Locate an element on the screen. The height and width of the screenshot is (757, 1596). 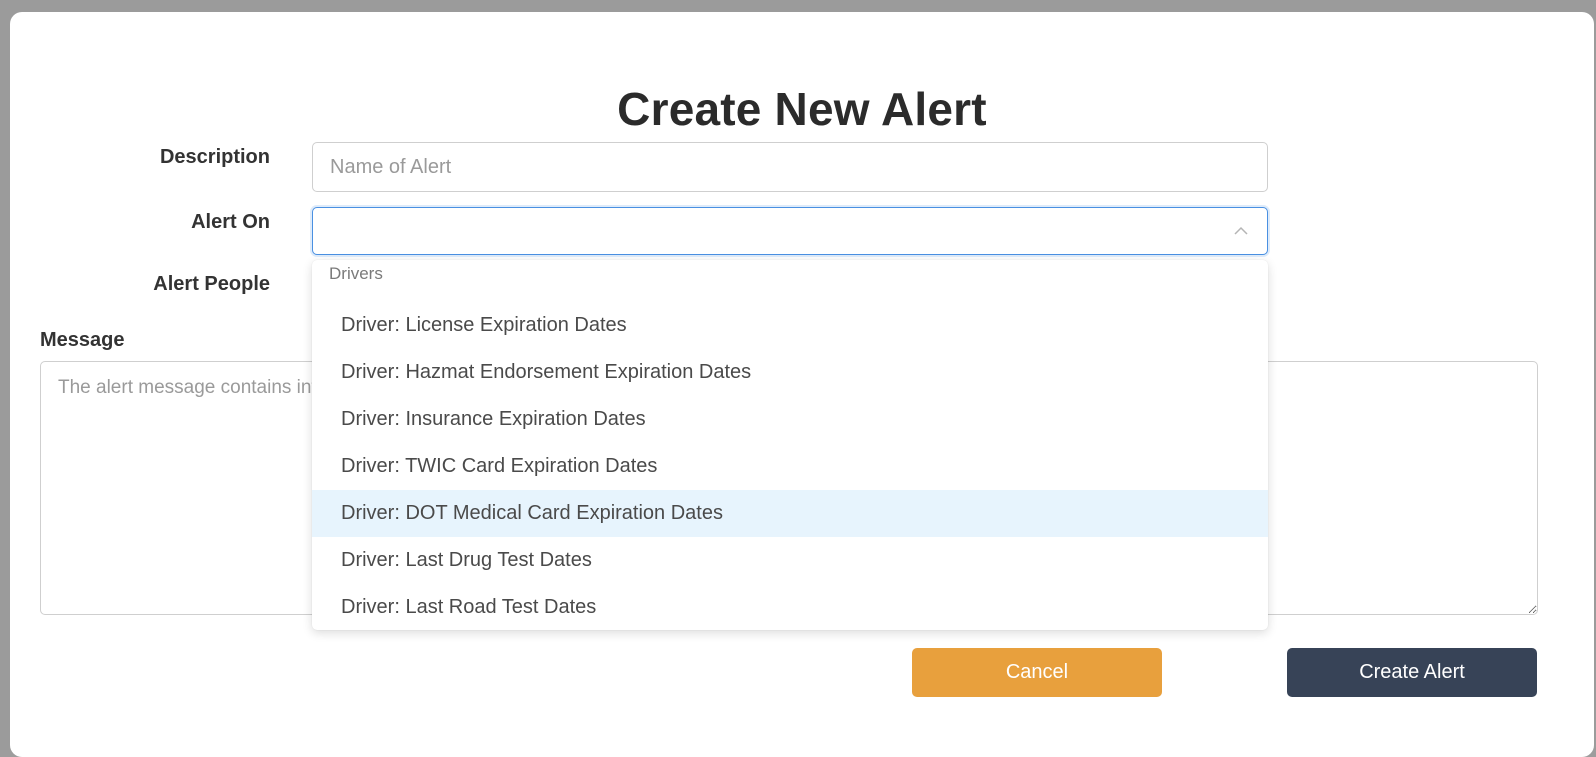
description-input is located at coordinates (790, 167).